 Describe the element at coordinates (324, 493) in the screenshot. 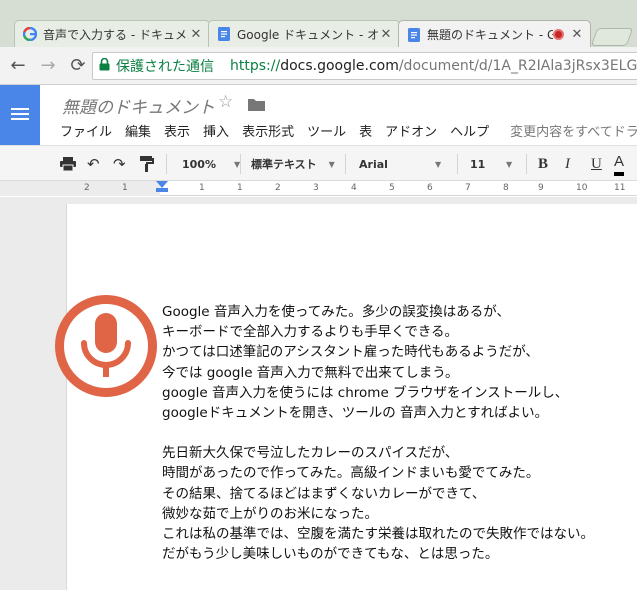

I see `body-line: その結果、捨てるほどはまずくないカレーができて、` at that location.